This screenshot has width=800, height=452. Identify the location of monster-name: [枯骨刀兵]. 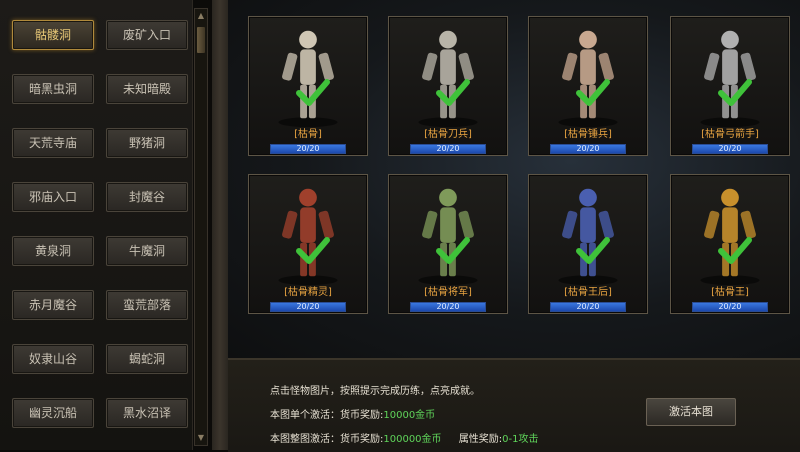
(448, 134).